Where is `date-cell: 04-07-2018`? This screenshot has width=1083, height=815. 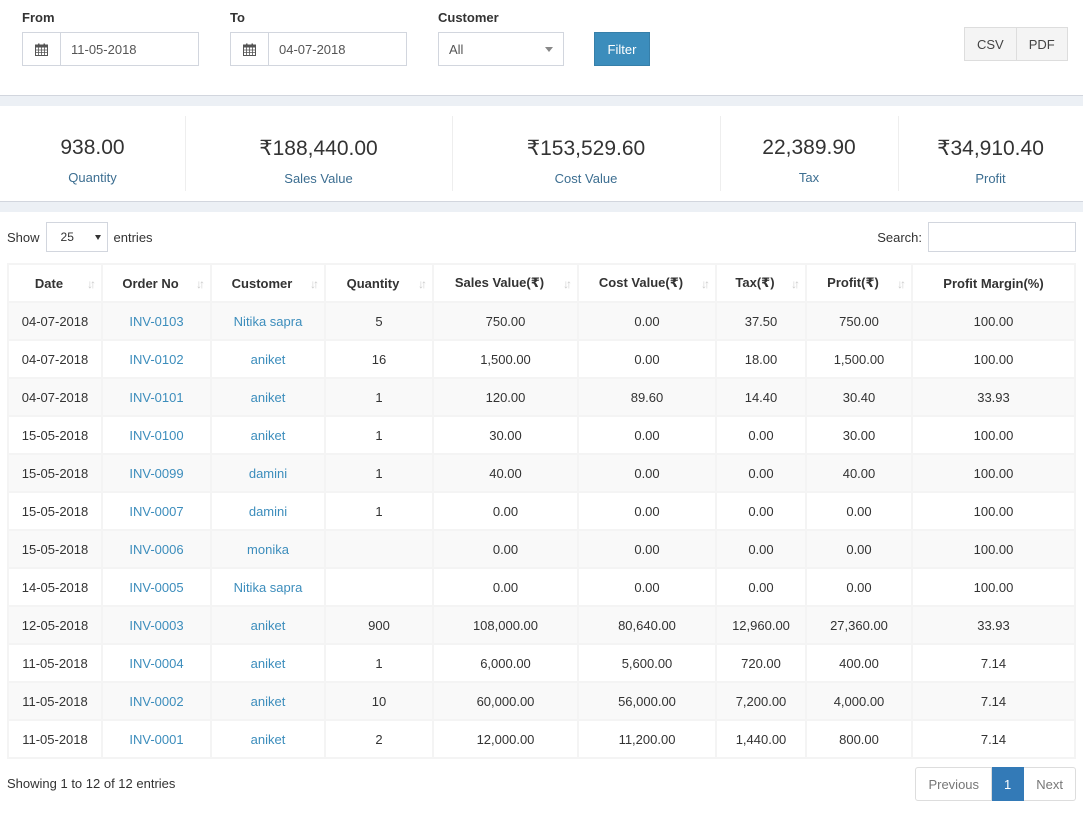
date-cell: 04-07-2018 is located at coordinates (55, 397).